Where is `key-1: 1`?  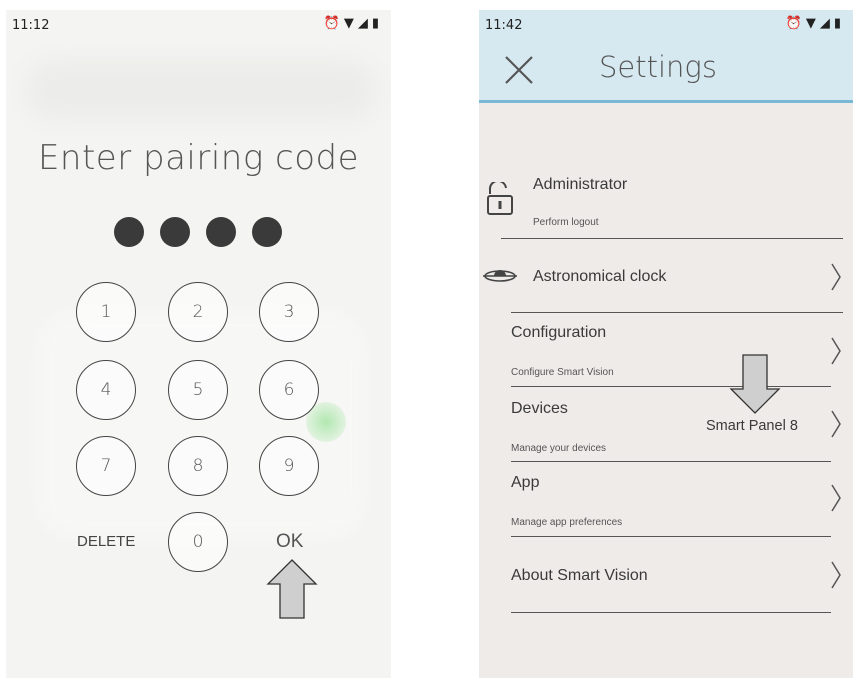 key-1: 1 is located at coordinates (106, 312).